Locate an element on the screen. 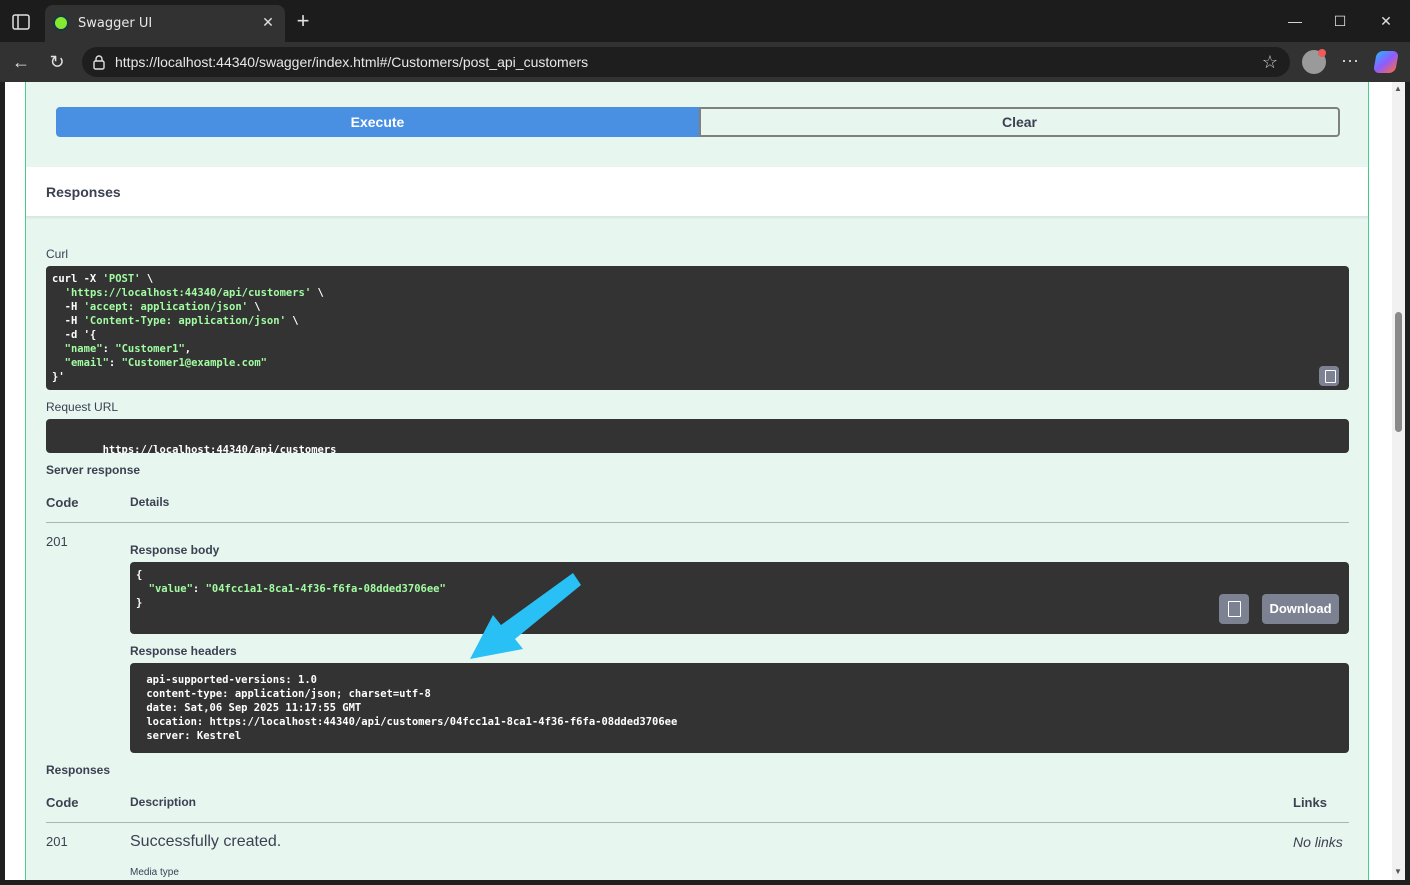 Image resolution: width=1410 pixels, height=885 pixels. new-tab-icon: + is located at coordinates (303, 21).